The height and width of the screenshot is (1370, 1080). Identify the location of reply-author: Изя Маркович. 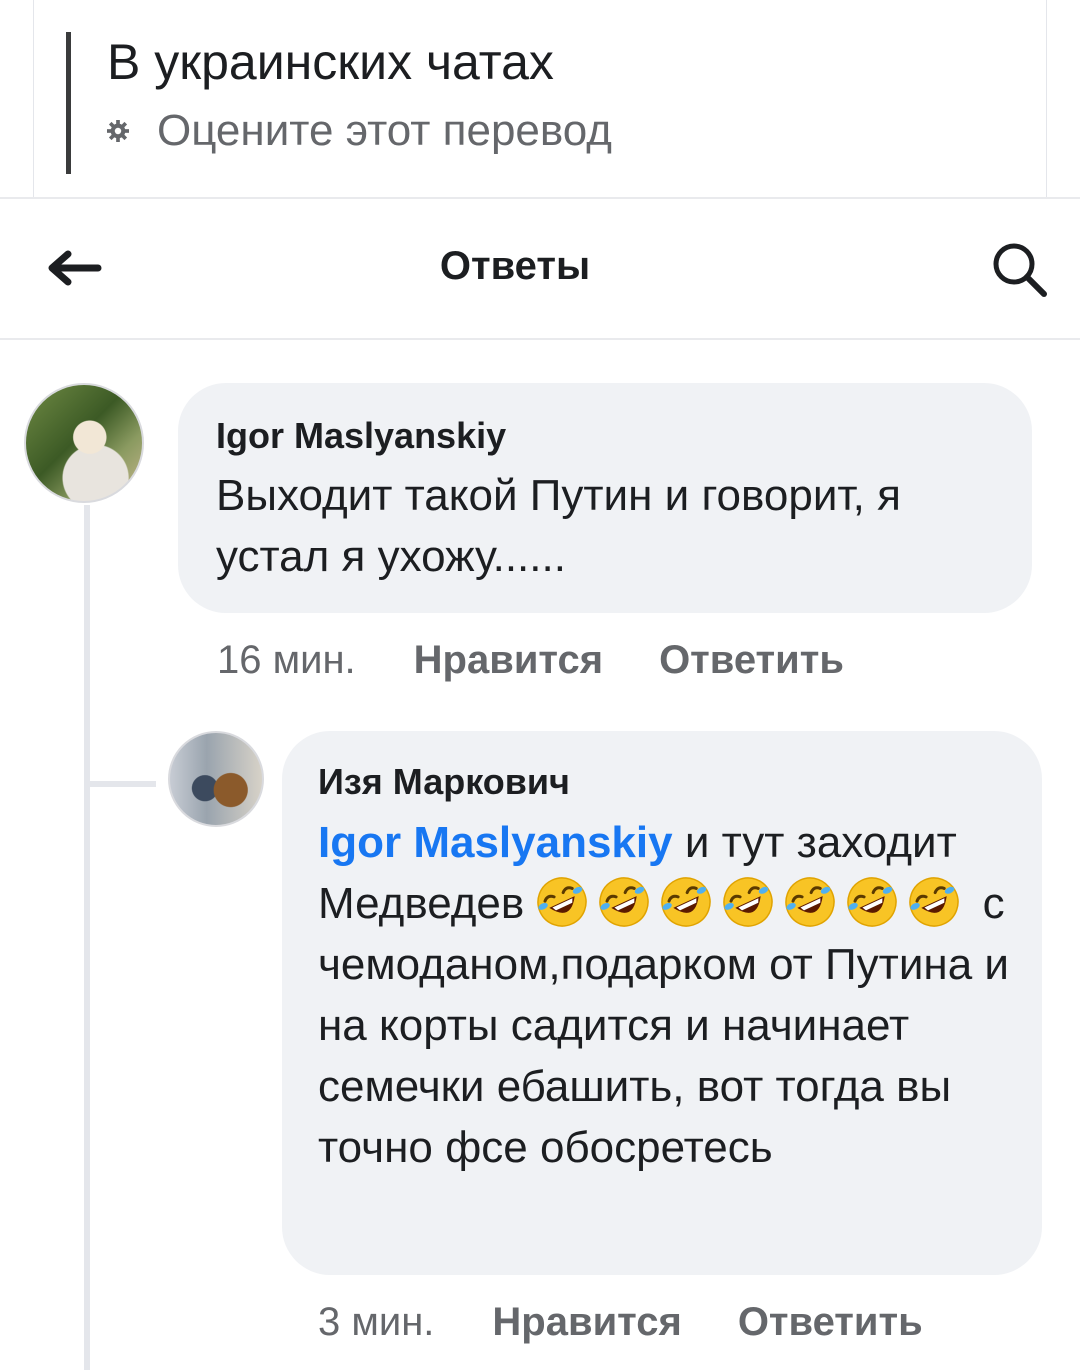
(444, 782).